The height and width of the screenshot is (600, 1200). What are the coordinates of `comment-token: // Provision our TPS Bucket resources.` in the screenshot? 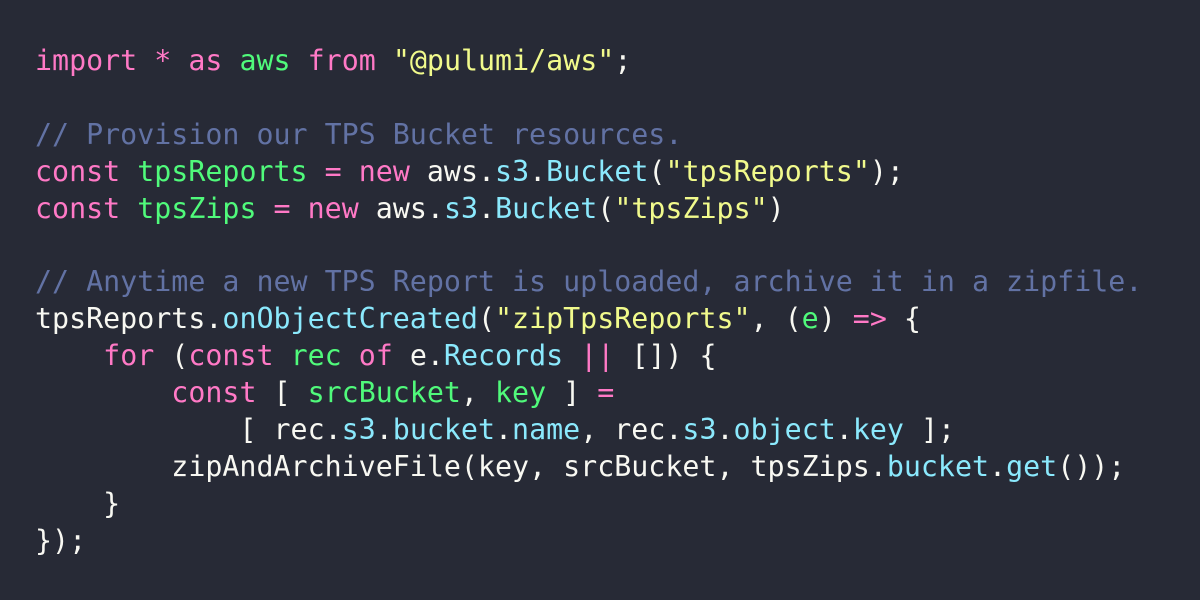 It's located at (359, 134).